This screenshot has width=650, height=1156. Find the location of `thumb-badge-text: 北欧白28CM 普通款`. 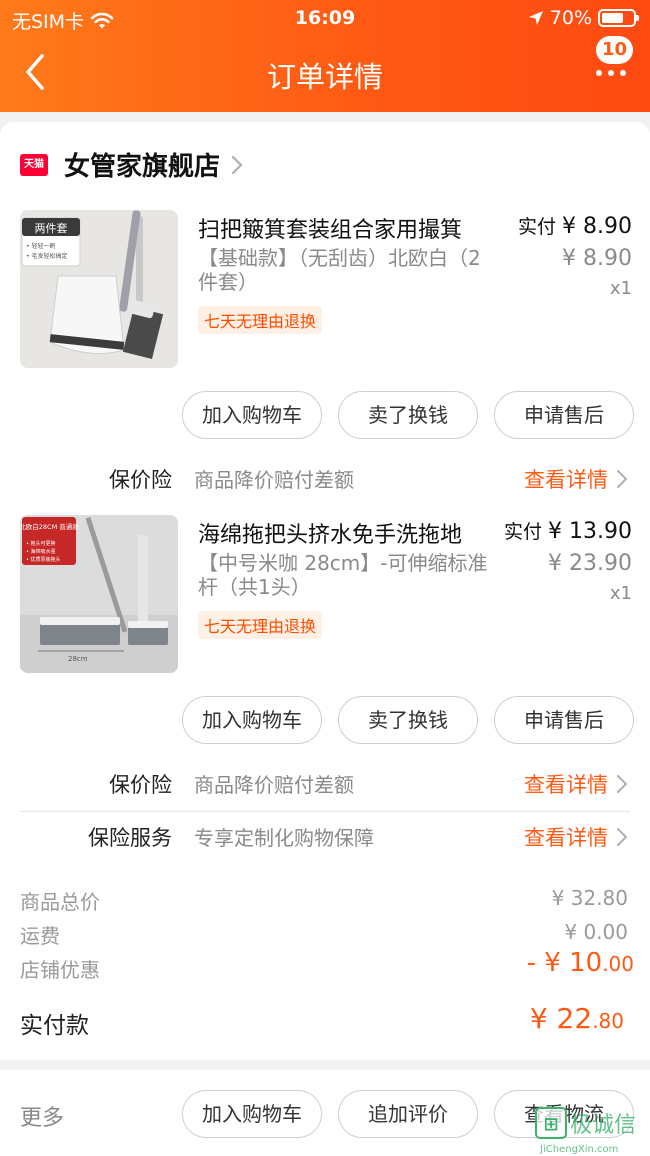

thumb-badge-text: 北欧白28CM 普通款 is located at coordinates (49, 526).